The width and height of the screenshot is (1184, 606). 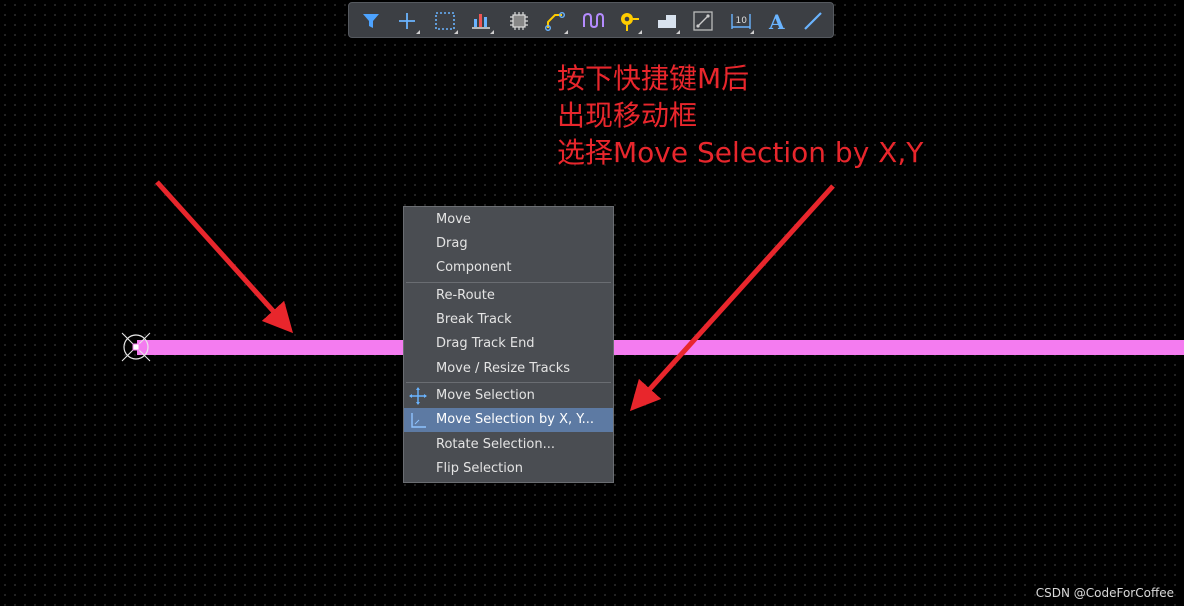 I want to click on xy-axes-icon, so click(x=418, y=420).